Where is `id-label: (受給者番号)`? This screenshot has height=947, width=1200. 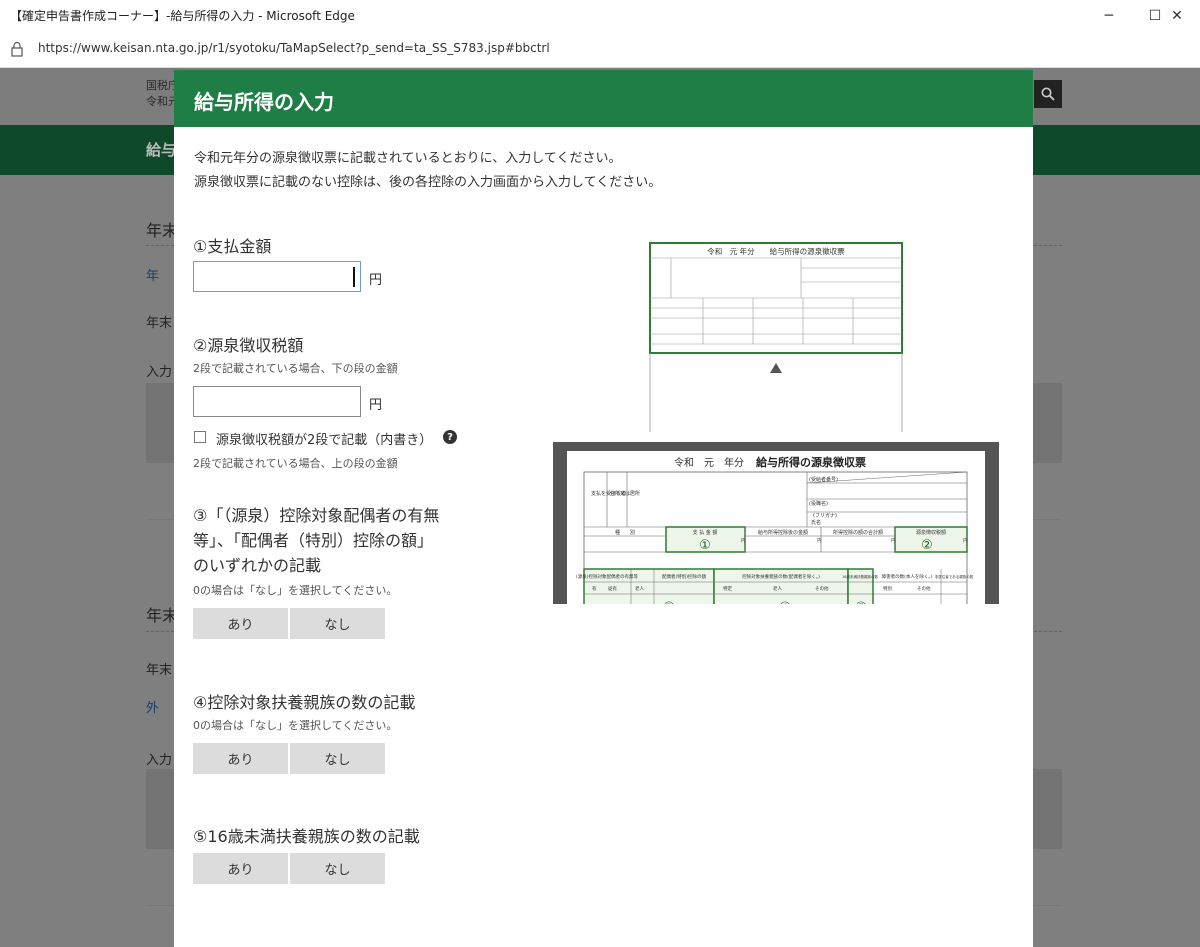
id-label: (受給者番号) is located at coordinates (823, 479).